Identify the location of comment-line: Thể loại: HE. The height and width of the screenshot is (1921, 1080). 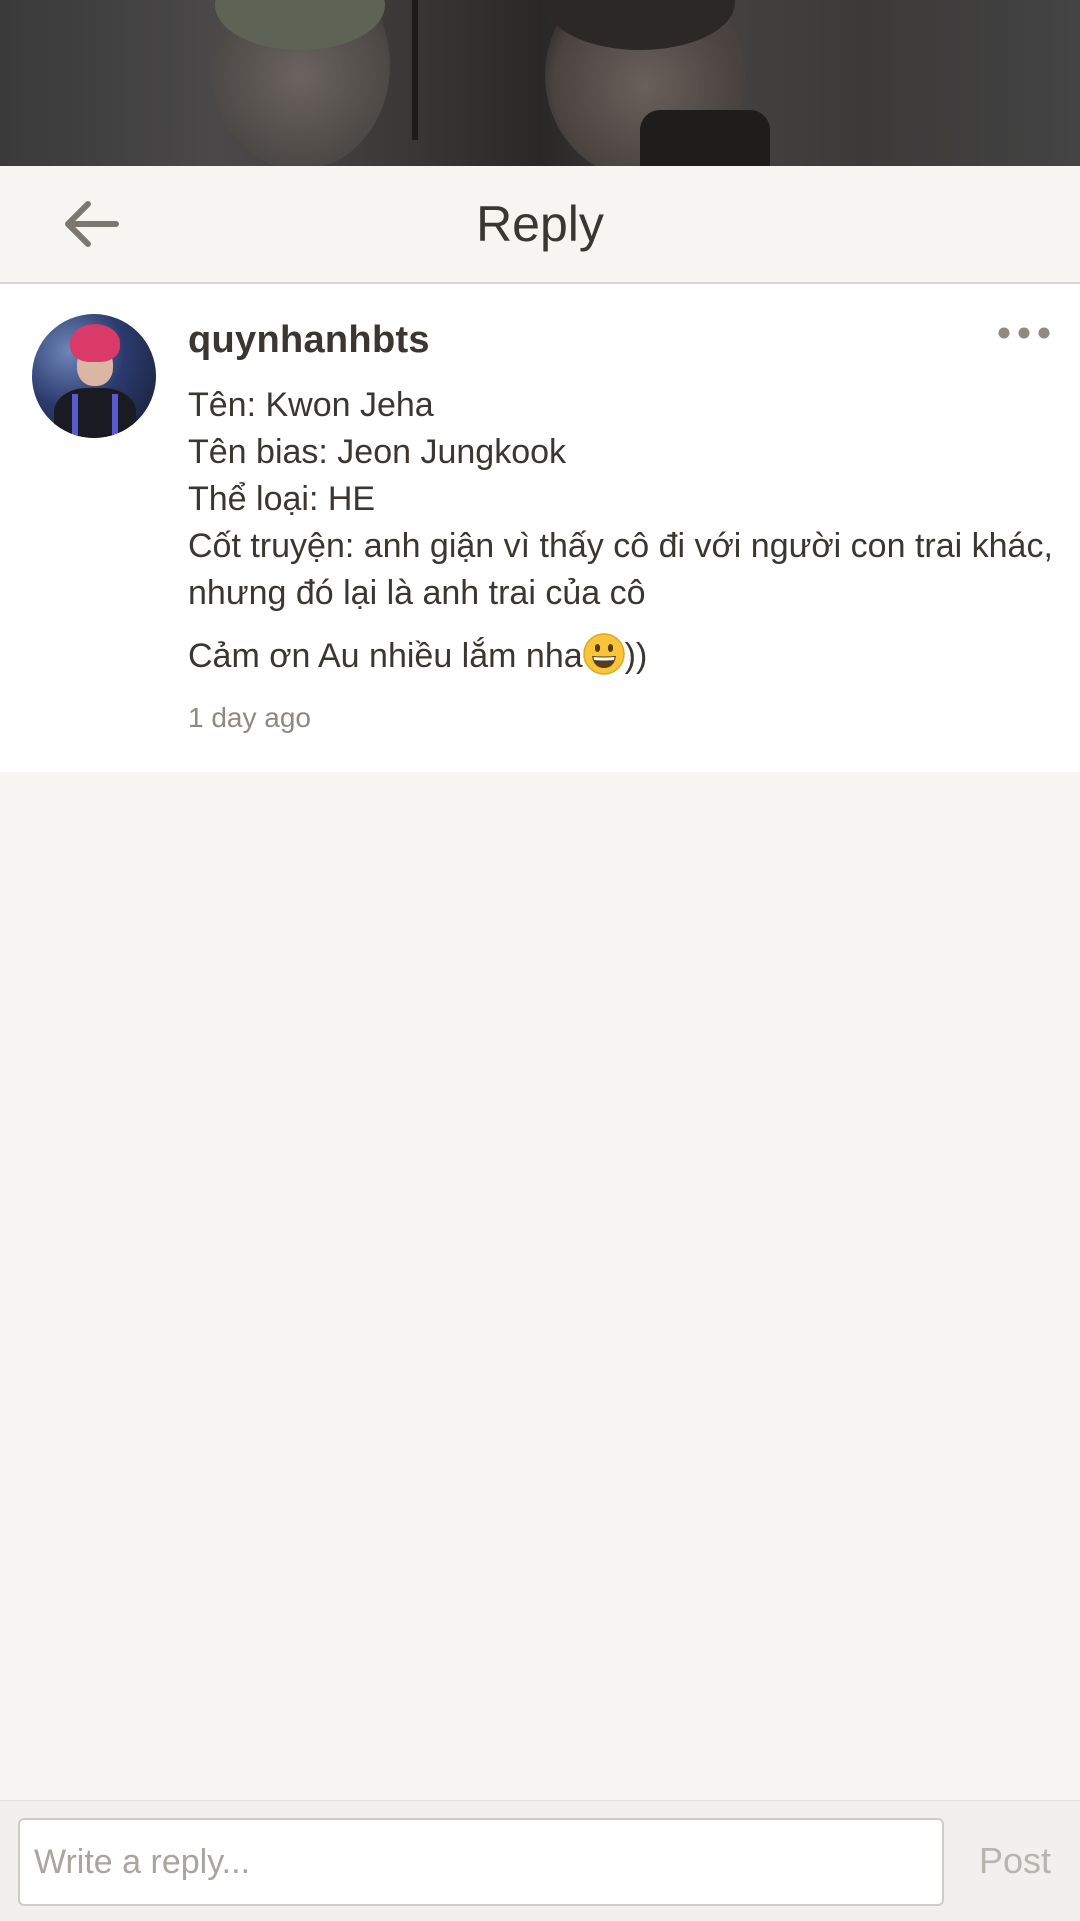
(282, 499).